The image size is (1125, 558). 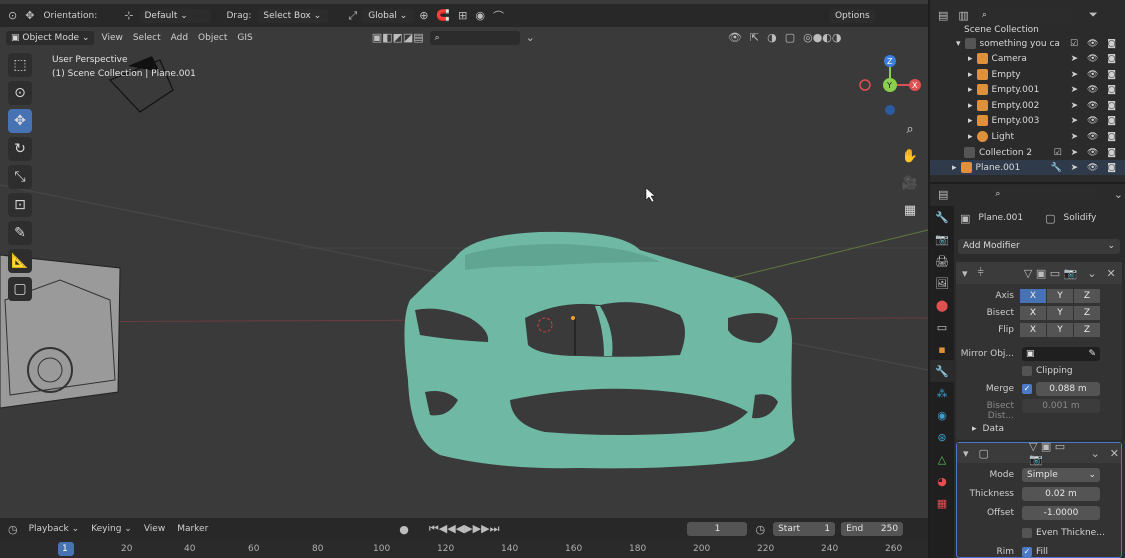 I want to click on texture-tab-icon: ▦, so click(x=942, y=503).